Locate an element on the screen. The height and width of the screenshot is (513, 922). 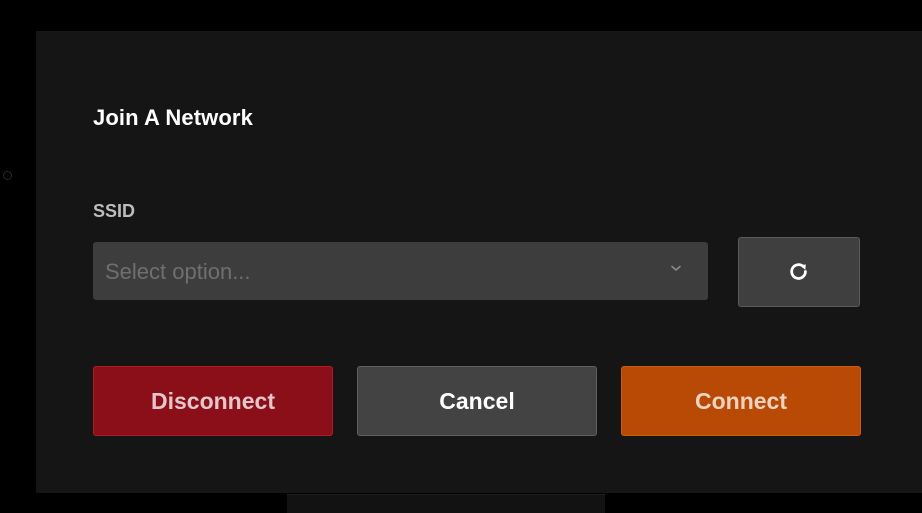
refresh-button is located at coordinates (799, 272).